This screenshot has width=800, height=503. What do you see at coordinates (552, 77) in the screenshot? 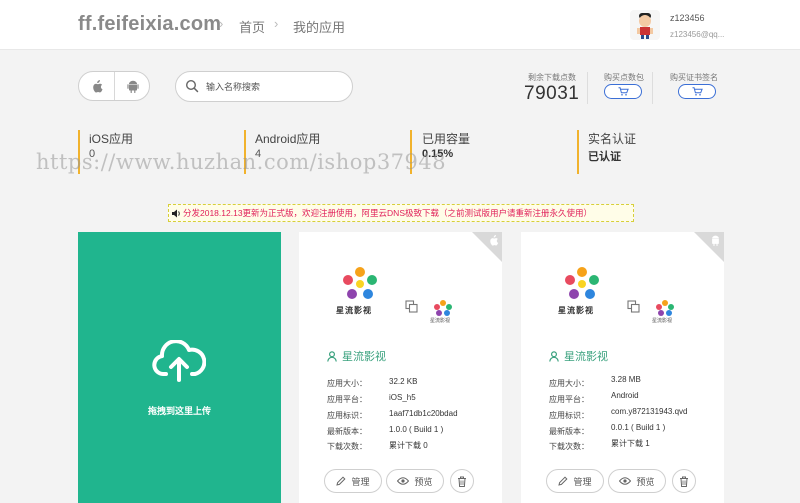
I see `remaining-points-label: 剩余下载点数` at bounding box center [552, 77].